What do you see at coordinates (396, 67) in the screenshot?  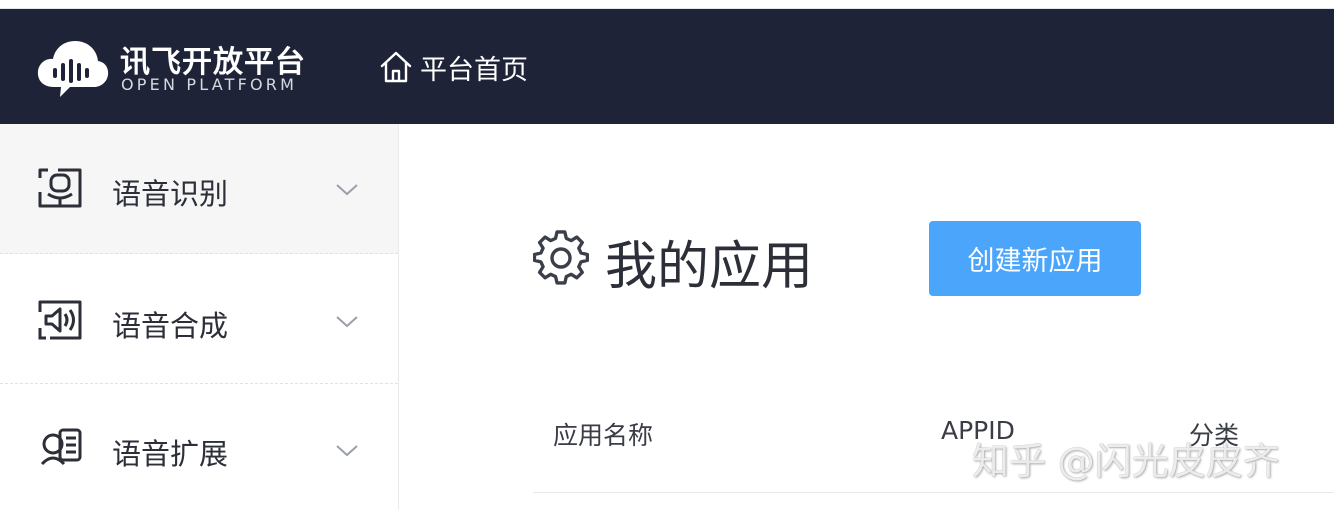 I see `home-icon` at bounding box center [396, 67].